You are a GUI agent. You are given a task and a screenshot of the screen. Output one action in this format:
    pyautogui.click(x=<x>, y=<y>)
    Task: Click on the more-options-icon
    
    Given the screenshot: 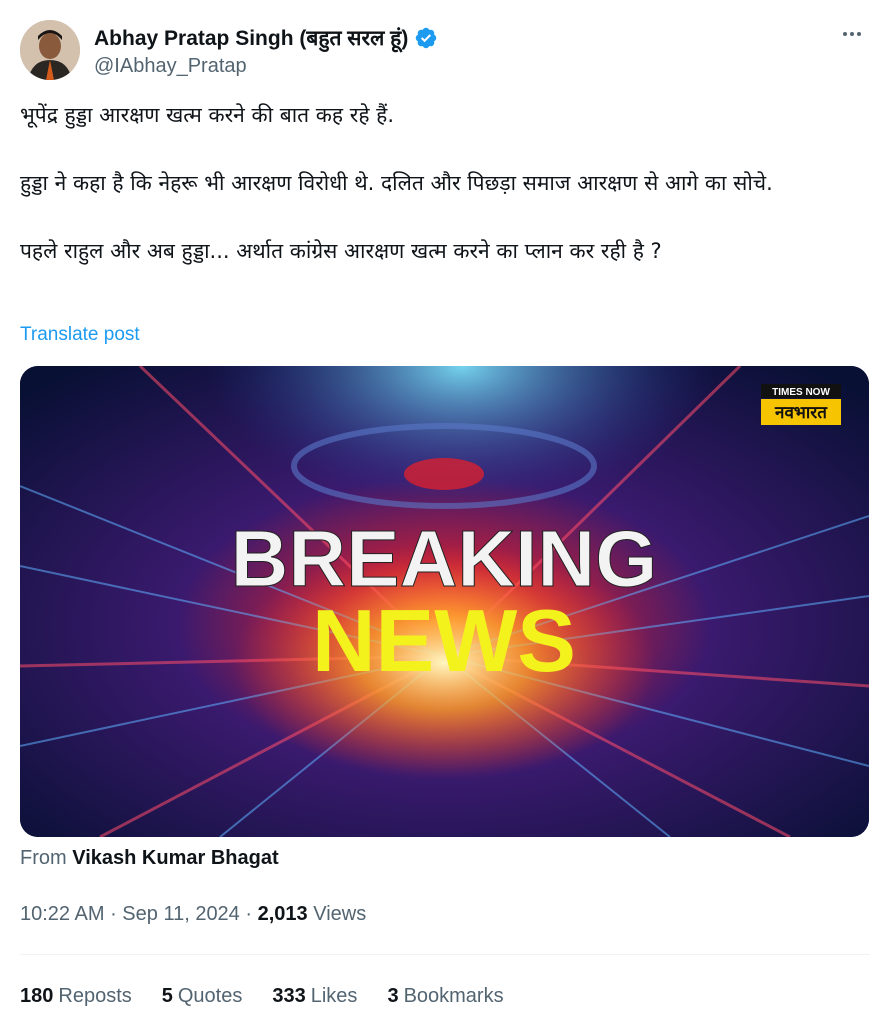 What is the action you would take?
    pyautogui.click(x=852, y=34)
    